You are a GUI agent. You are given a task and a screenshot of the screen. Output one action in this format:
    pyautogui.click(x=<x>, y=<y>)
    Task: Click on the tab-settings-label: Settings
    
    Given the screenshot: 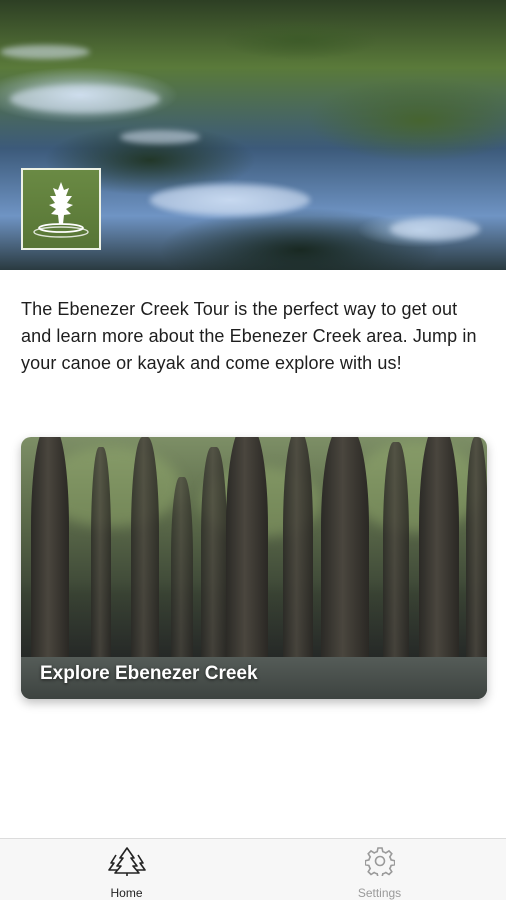 What is the action you would take?
    pyautogui.click(x=379, y=893)
    